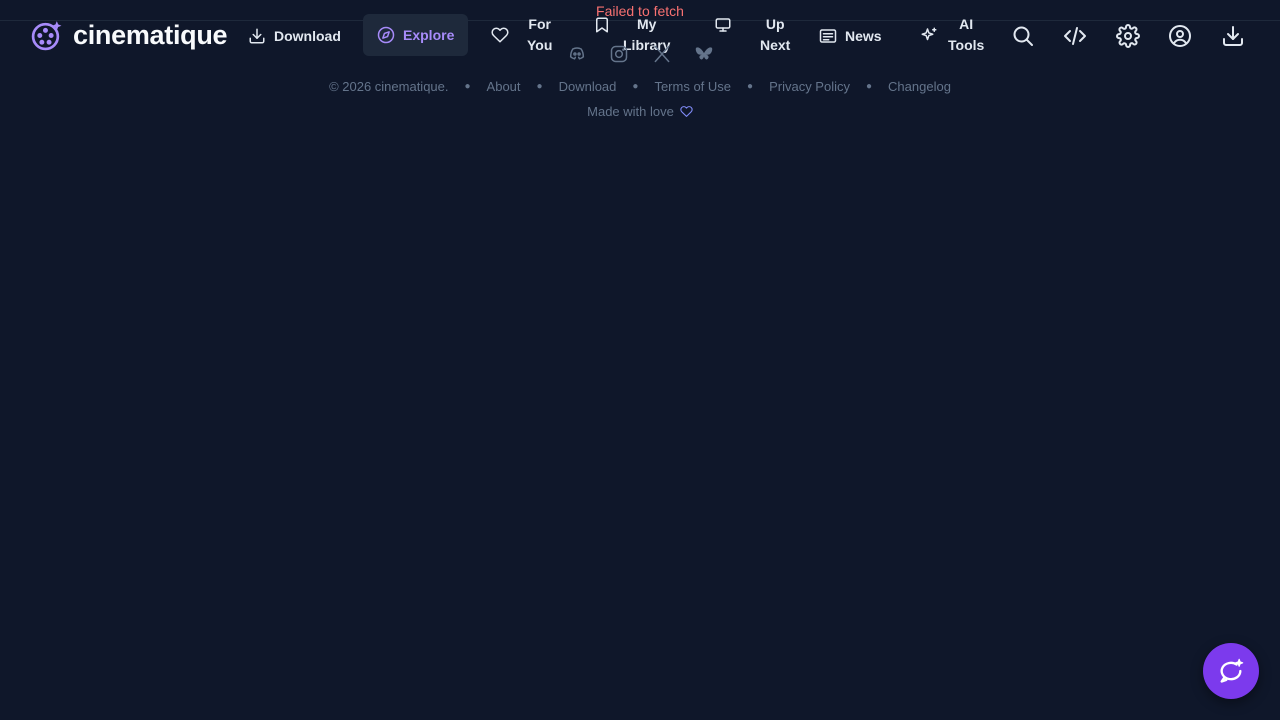  I want to click on search-button, so click(1023, 36).